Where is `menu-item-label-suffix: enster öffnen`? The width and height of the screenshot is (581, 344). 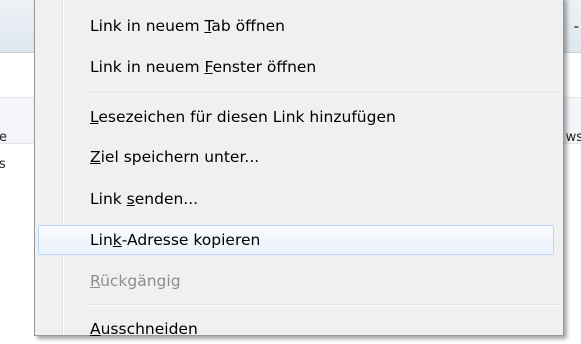 menu-item-label-suffix: enster öffnen is located at coordinates (264, 67).